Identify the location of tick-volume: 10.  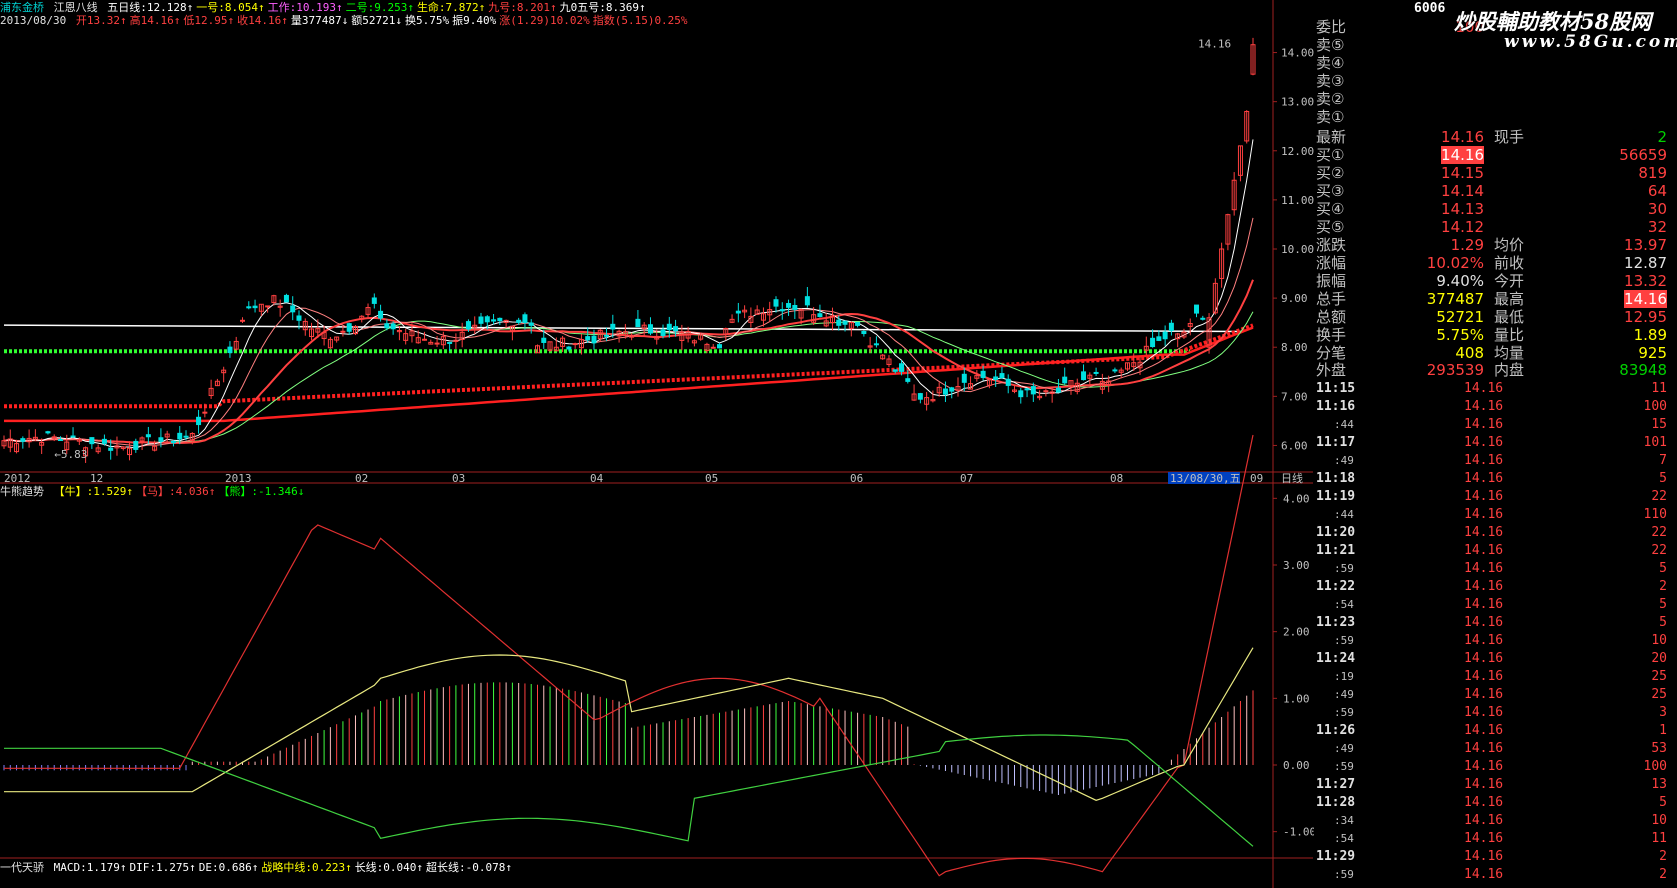
(1659, 640).